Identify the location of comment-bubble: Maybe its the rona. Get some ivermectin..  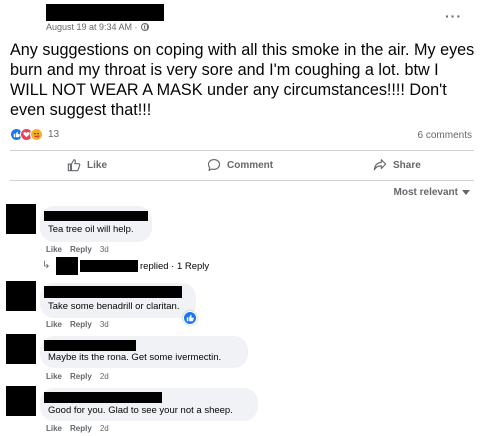
(144, 352).